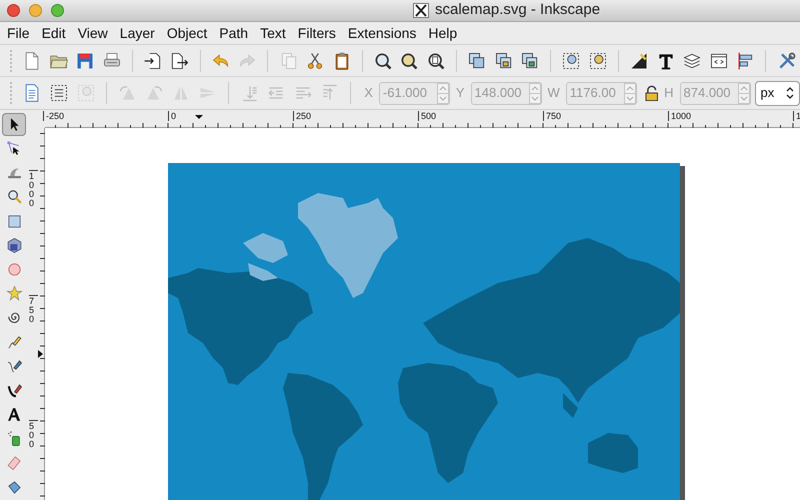 The width and height of the screenshot is (800, 500). Describe the element at coordinates (554, 93) in the screenshot. I see `field-label: W` at that location.